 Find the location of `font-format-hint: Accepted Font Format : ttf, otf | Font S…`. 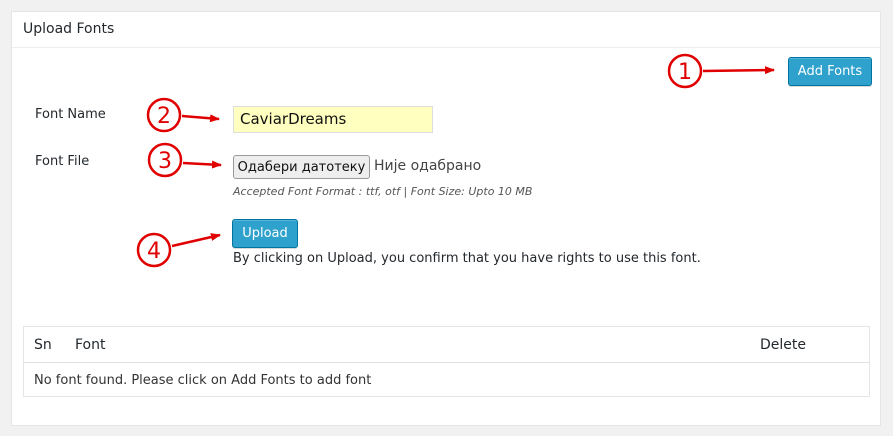

font-format-hint: Accepted Font Format : ttf, otf | Font S… is located at coordinates (383, 191).